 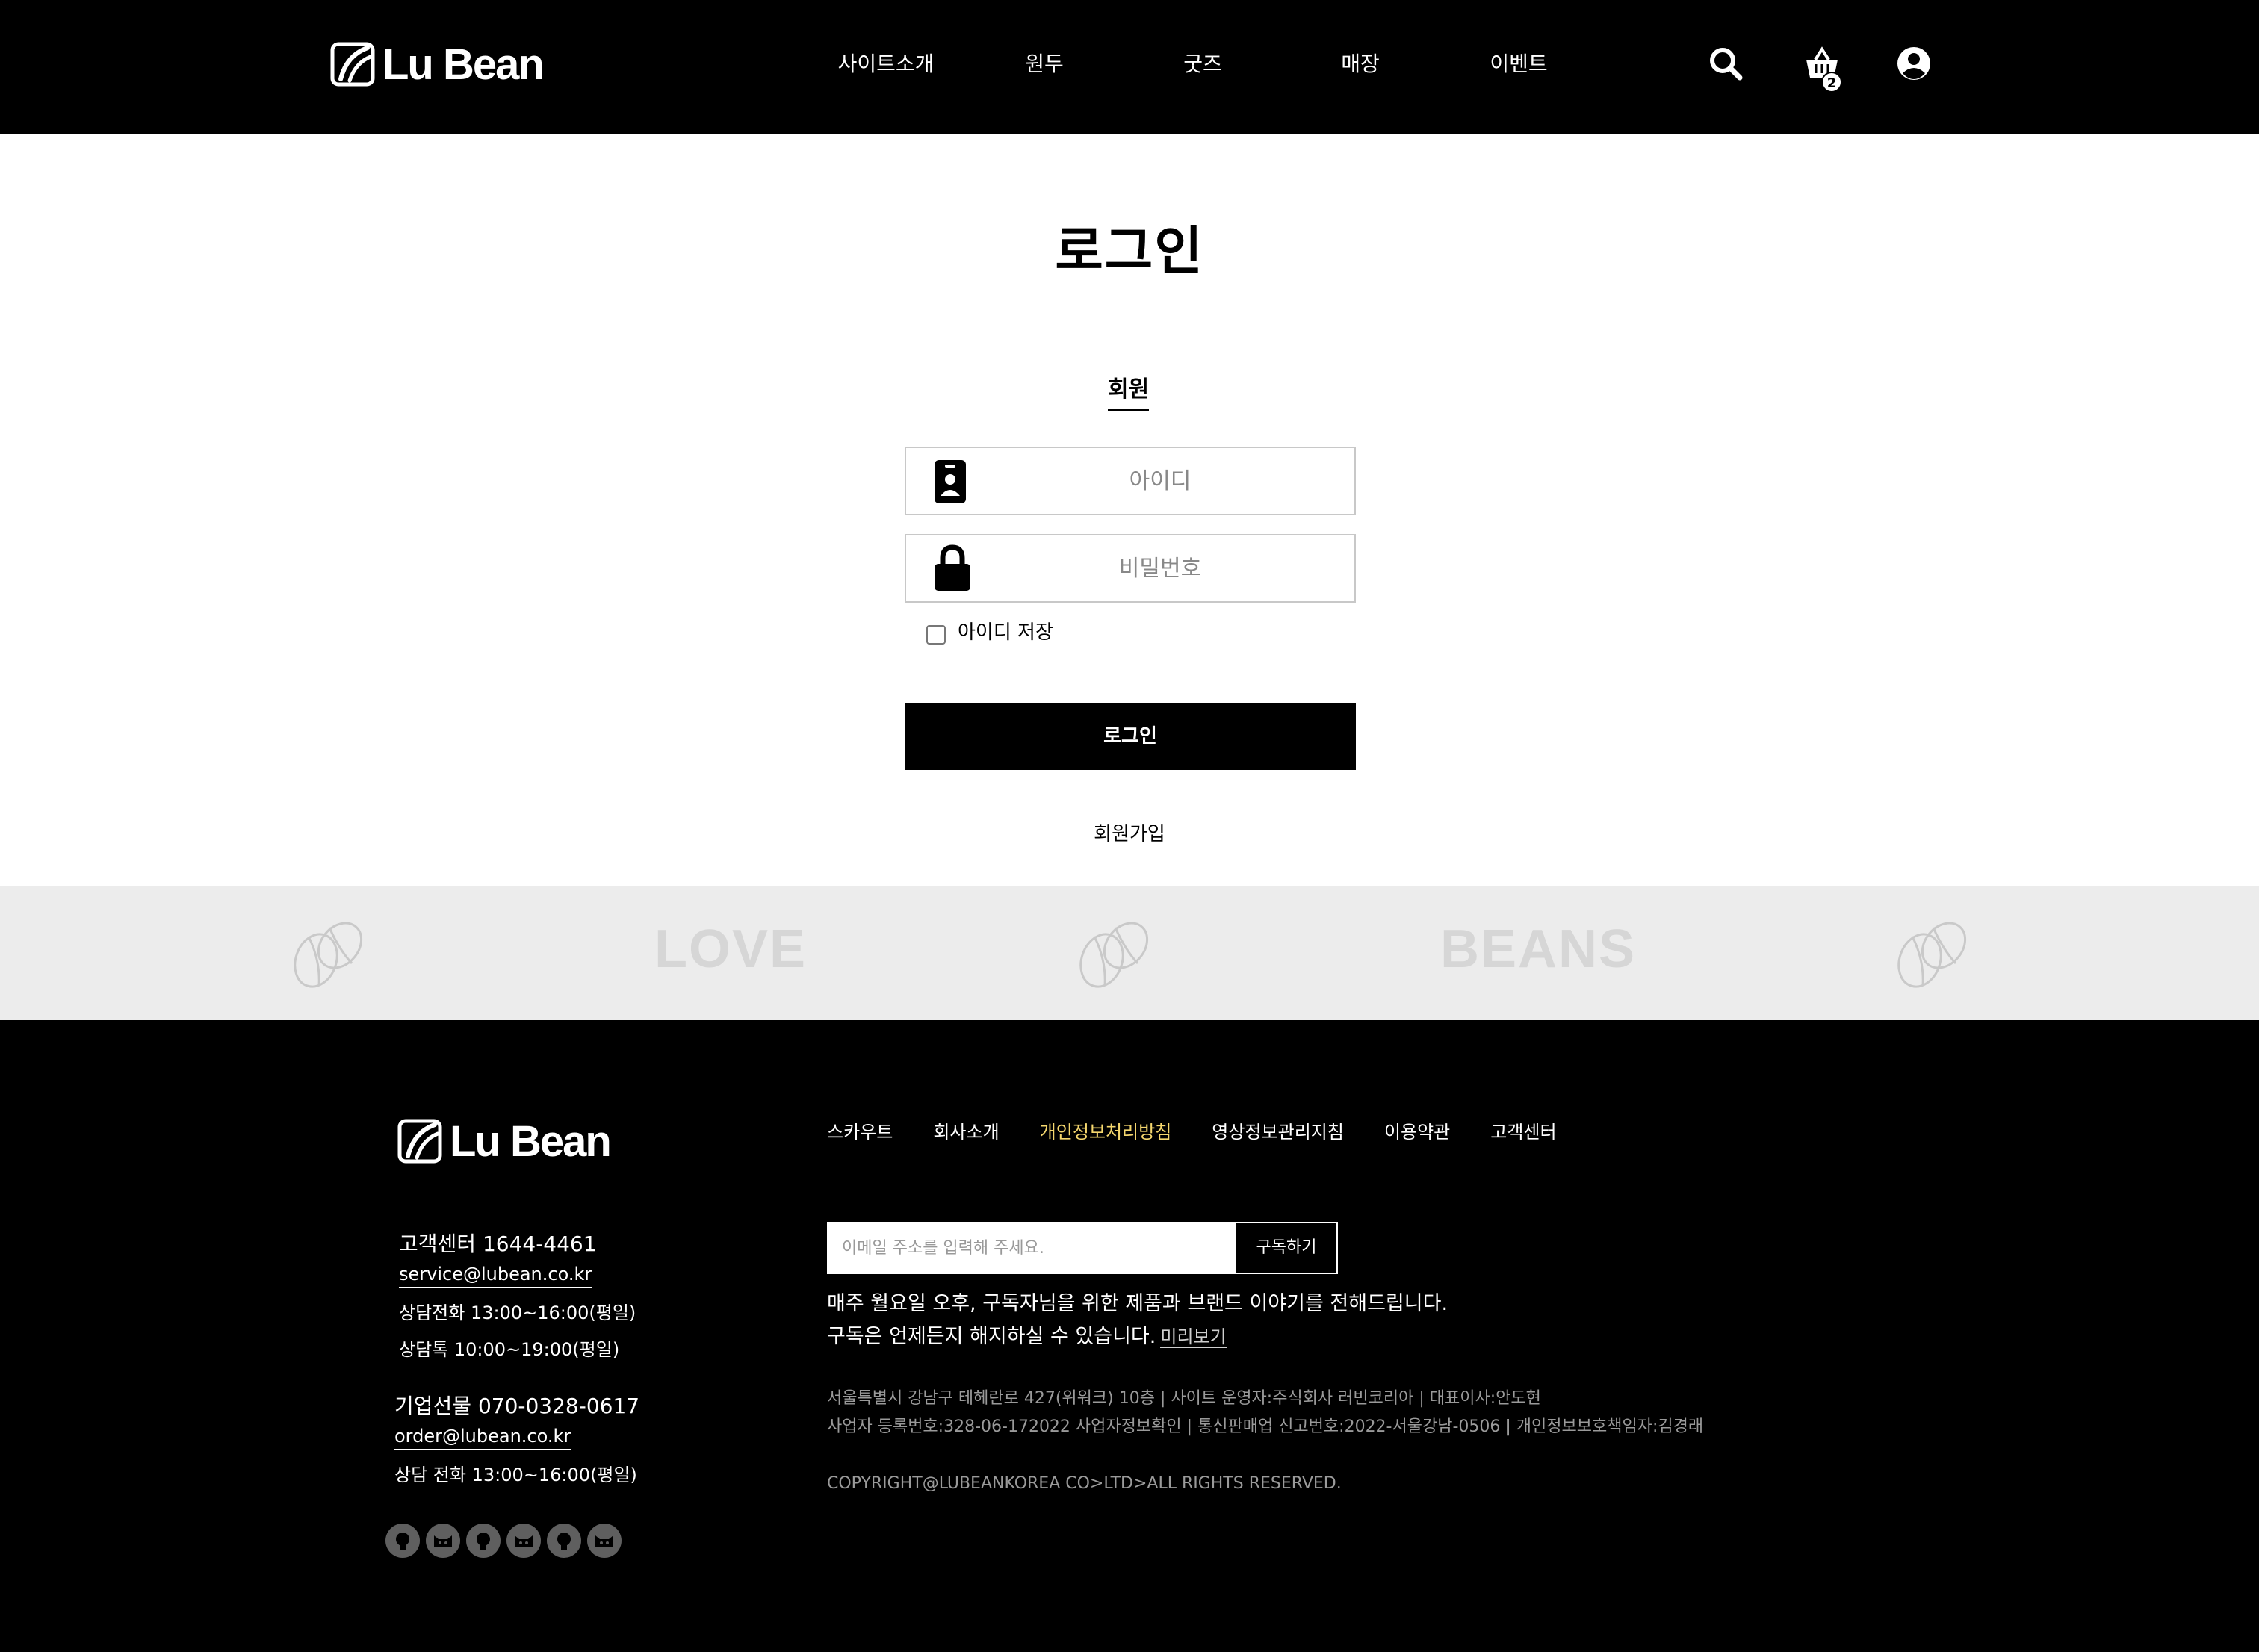 I want to click on corp-email-link: order@lubean.co.kr, so click(x=482, y=1438).